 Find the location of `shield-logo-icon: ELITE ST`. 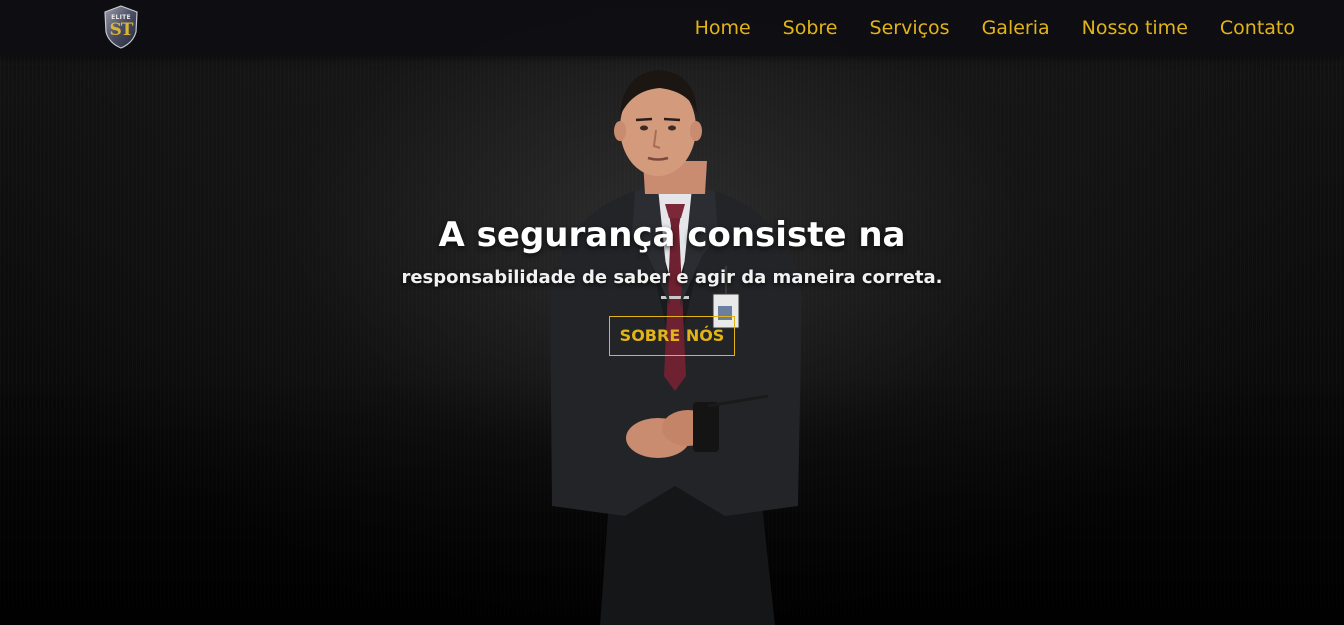

shield-logo-icon: ELITE ST is located at coordinates (121, 27).